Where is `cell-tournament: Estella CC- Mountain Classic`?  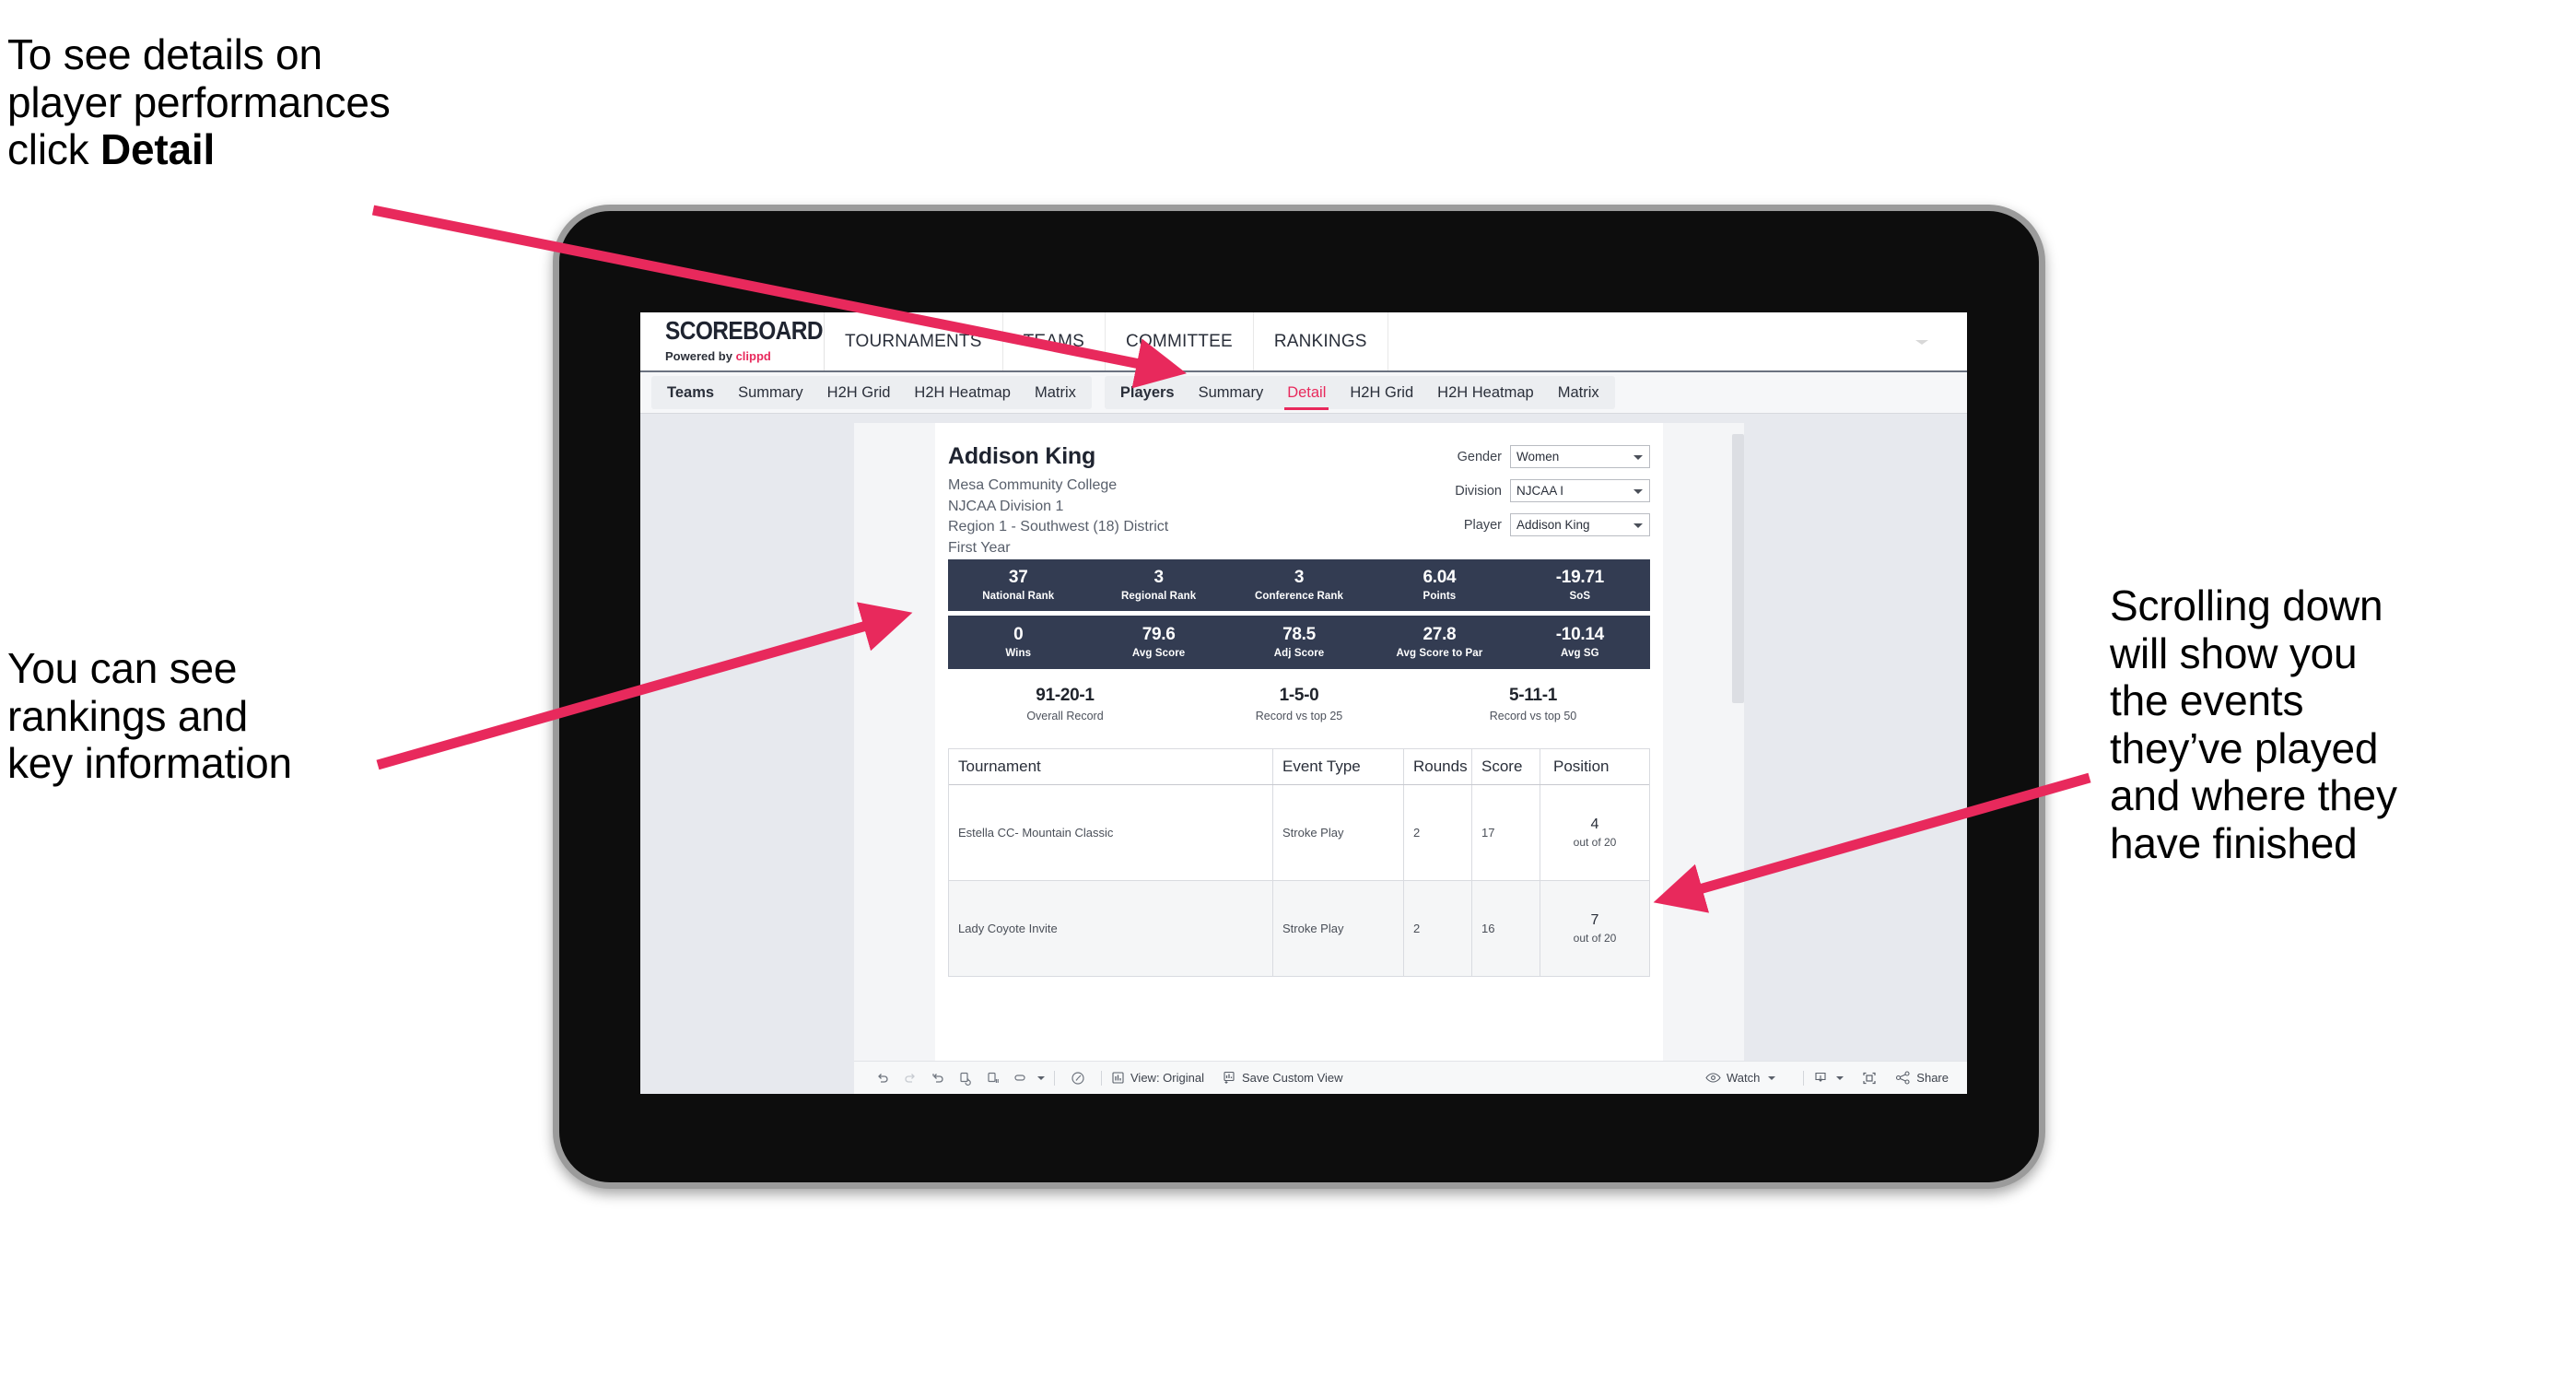
cell-tournament: Estella CC- Mountain Classic is located at coordinates (1111, 832).